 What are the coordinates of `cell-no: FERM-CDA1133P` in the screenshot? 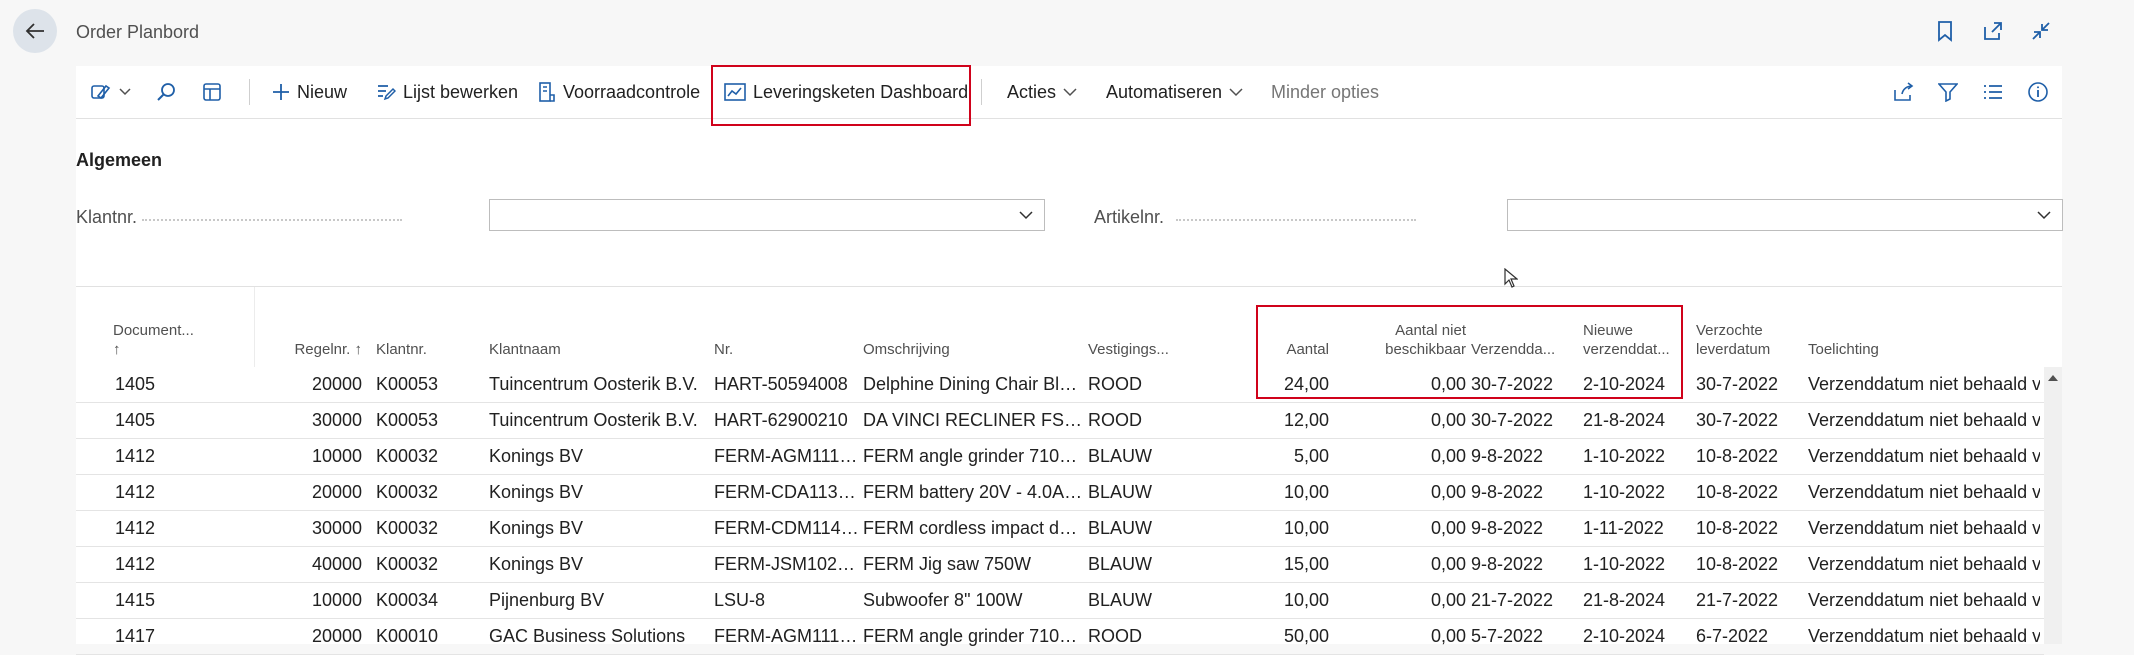 It's located at (786, 492).